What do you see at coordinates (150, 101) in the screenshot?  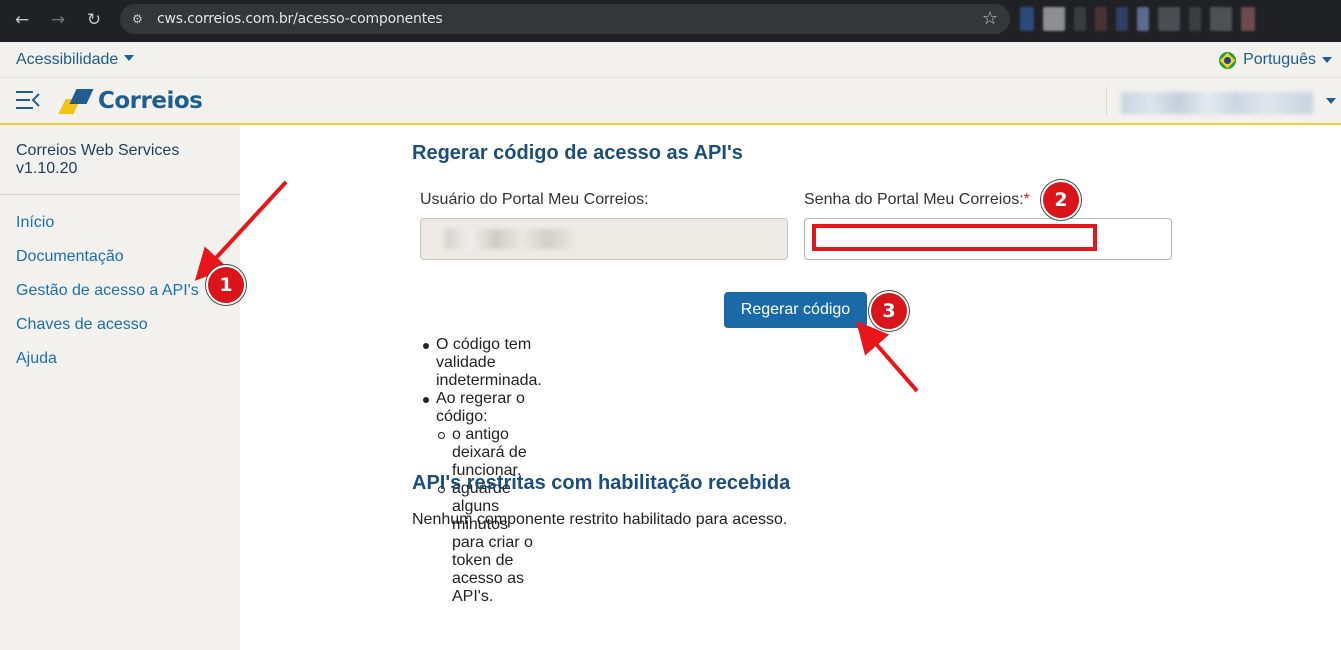 I see `logo-text: Correios` at bounding box center [150, 101].